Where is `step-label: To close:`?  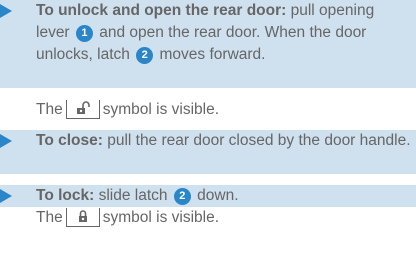 step-label: To close: is located at coordinates (69, 140).